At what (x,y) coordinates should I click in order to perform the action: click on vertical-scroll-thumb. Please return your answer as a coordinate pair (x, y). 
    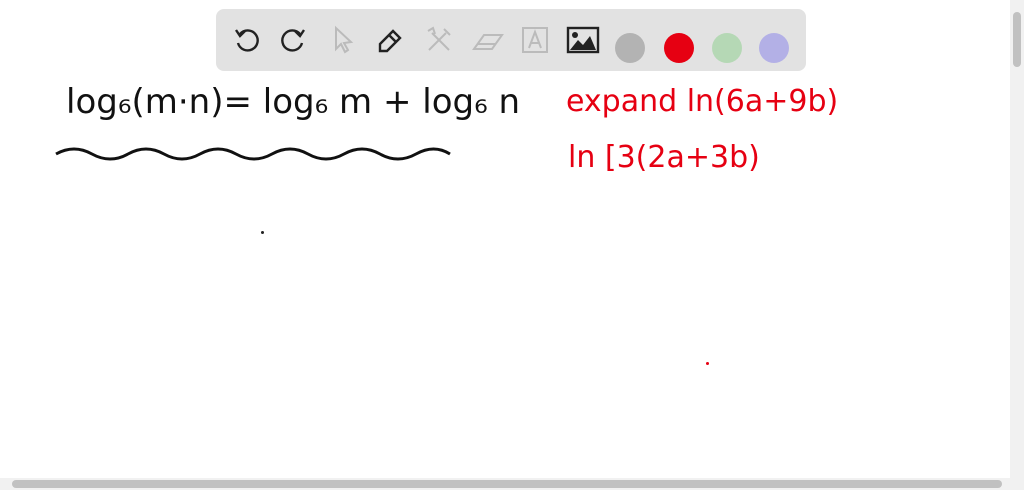
    Looking at the image, I should click on (1017, 39).